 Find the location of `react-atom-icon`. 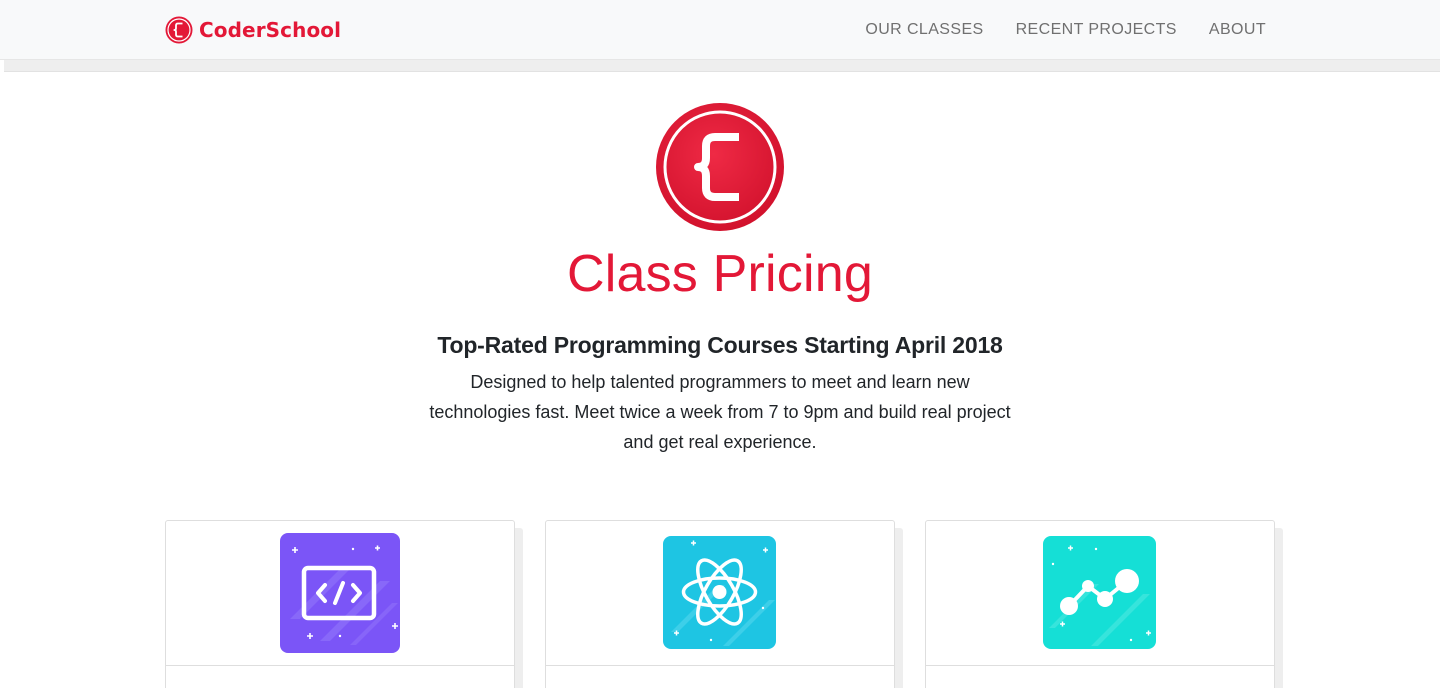

react-atom-icon is located at coordinates (719, 592).